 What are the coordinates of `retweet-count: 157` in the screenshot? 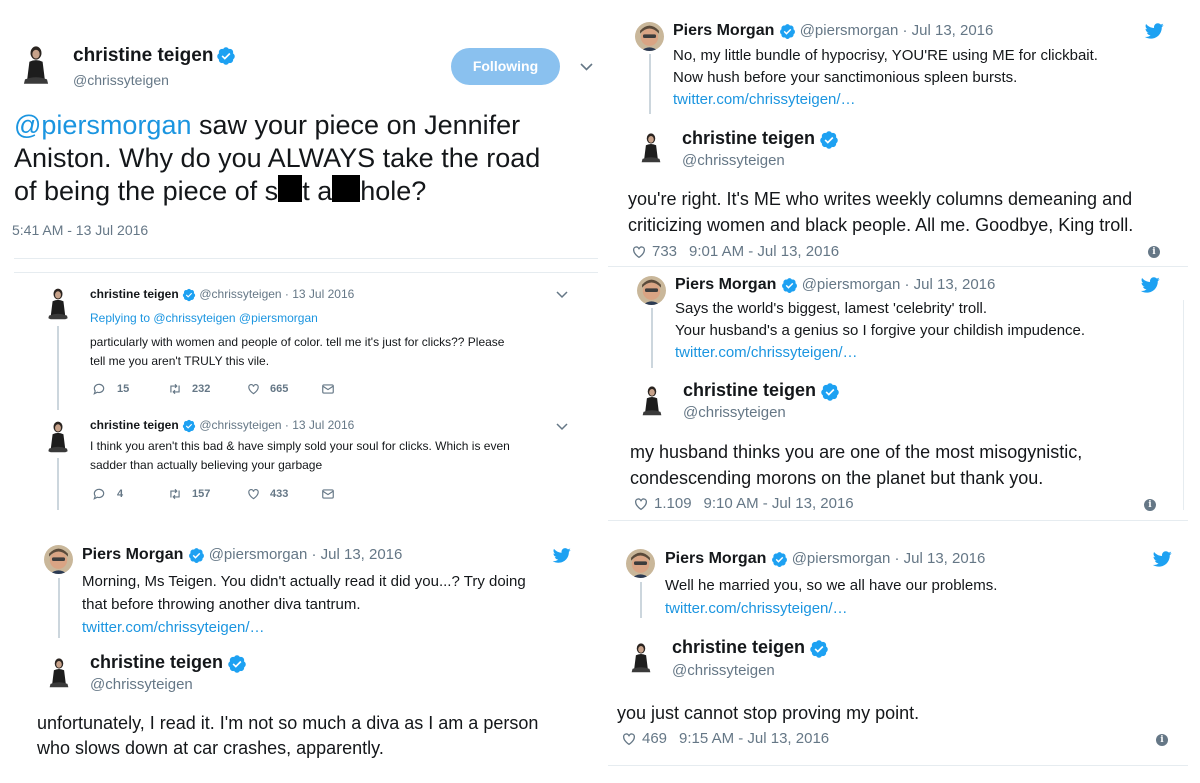 It's located at (201, 494).